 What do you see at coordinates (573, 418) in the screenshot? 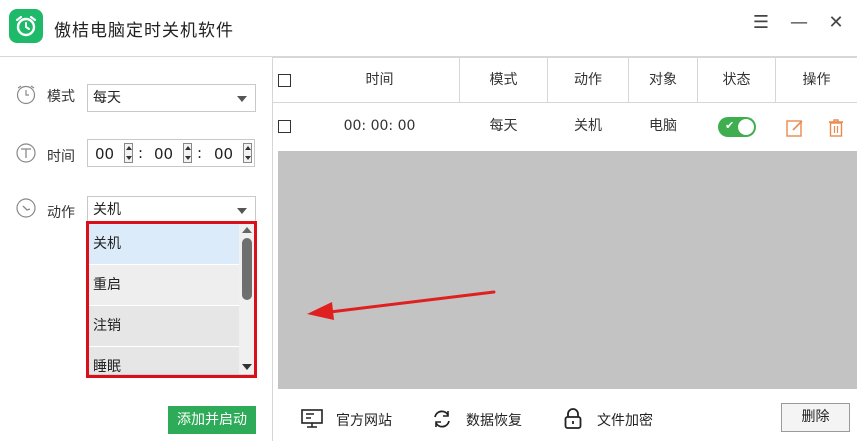
I see `lock-icon` at bounding box center [573, 418].